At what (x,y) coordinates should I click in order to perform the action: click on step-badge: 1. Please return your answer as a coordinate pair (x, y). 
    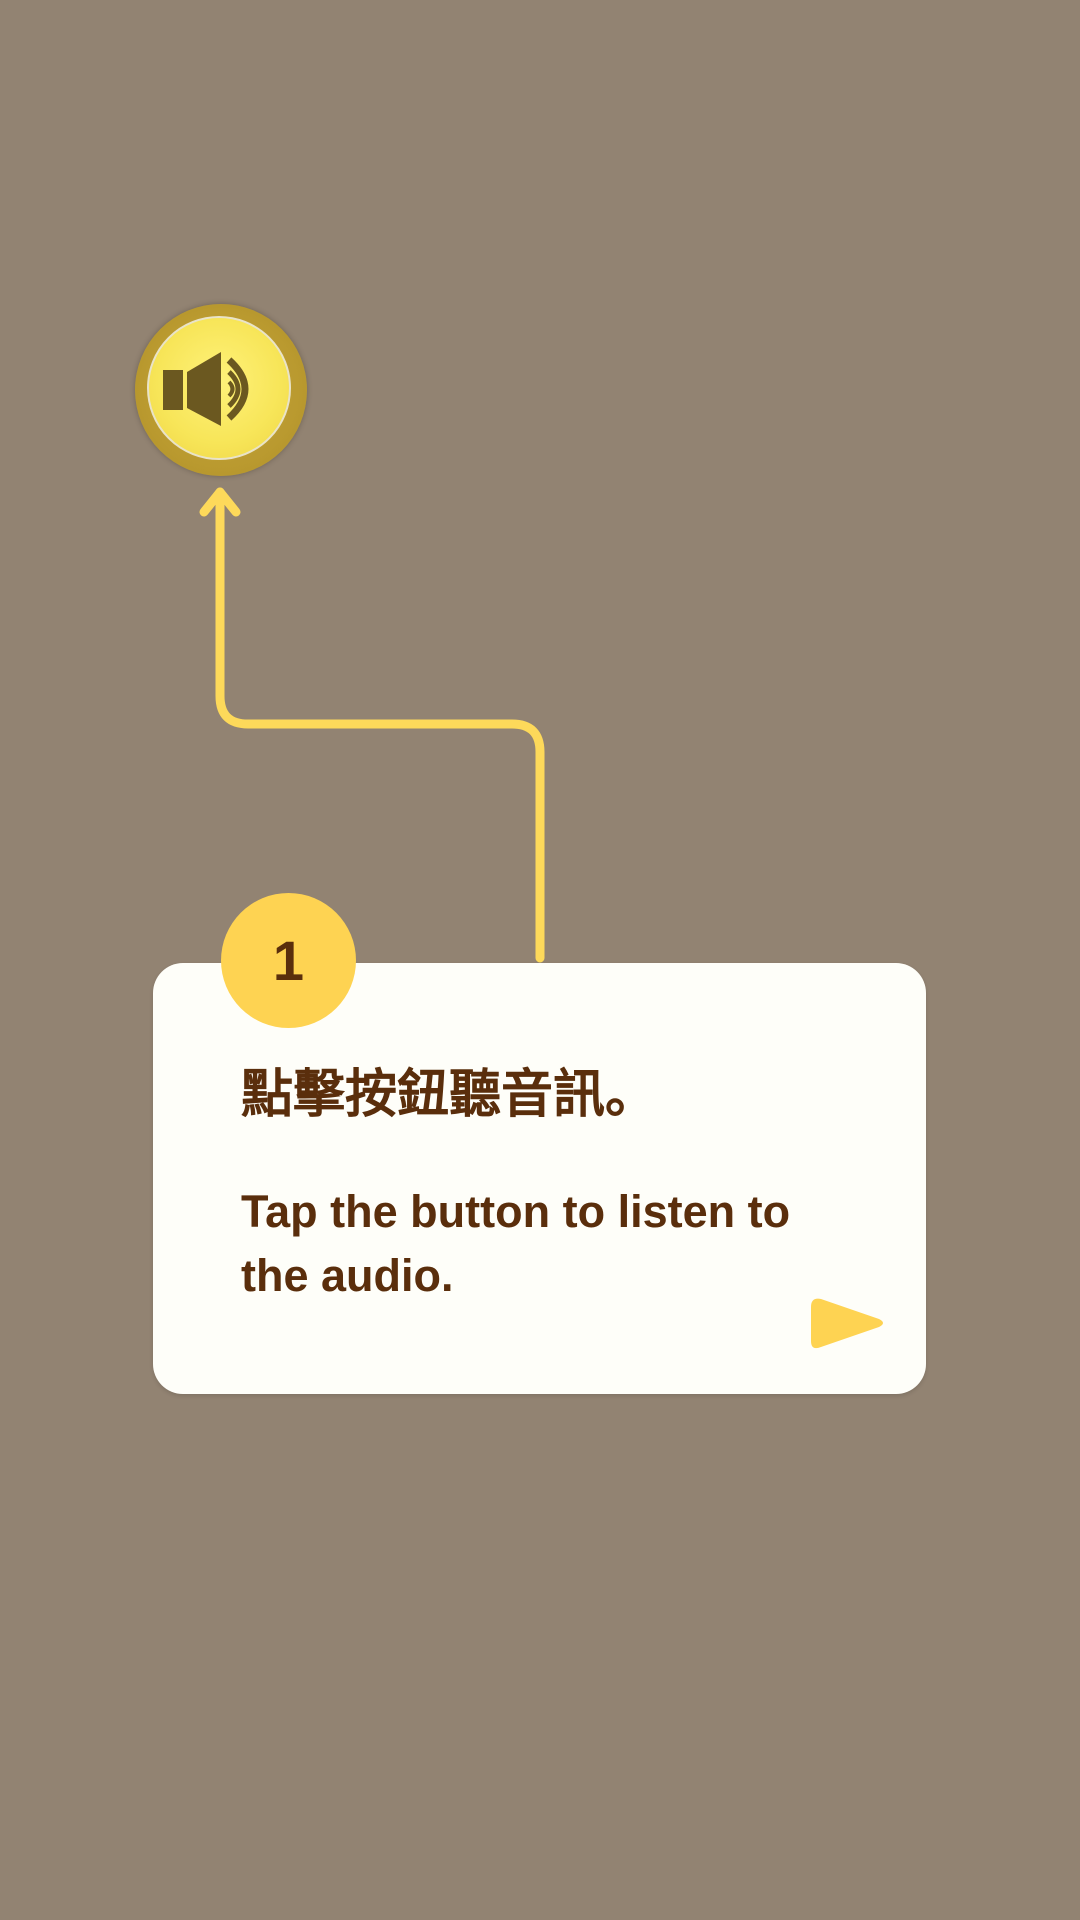
    Looking at the image, I should click on (288, 960).